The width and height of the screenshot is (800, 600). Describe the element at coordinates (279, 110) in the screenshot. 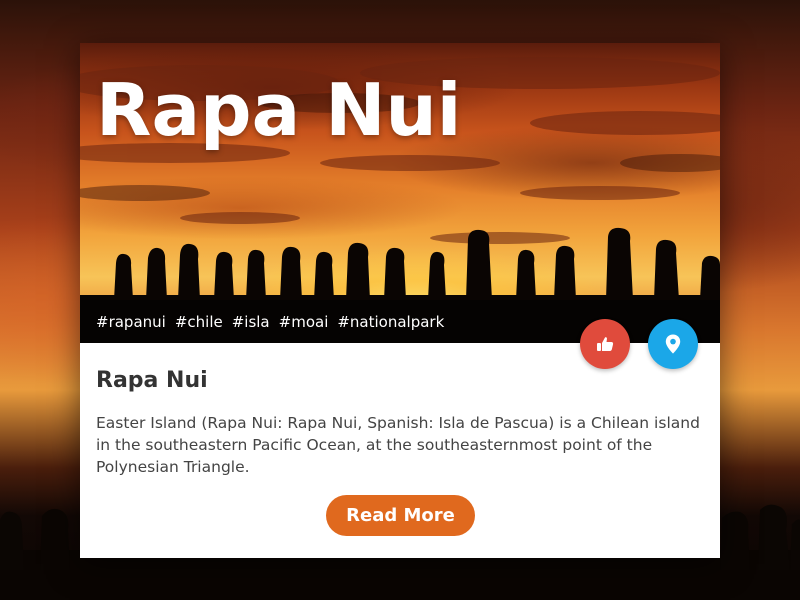

I see `hero-title: Rapa Nui` at that location.